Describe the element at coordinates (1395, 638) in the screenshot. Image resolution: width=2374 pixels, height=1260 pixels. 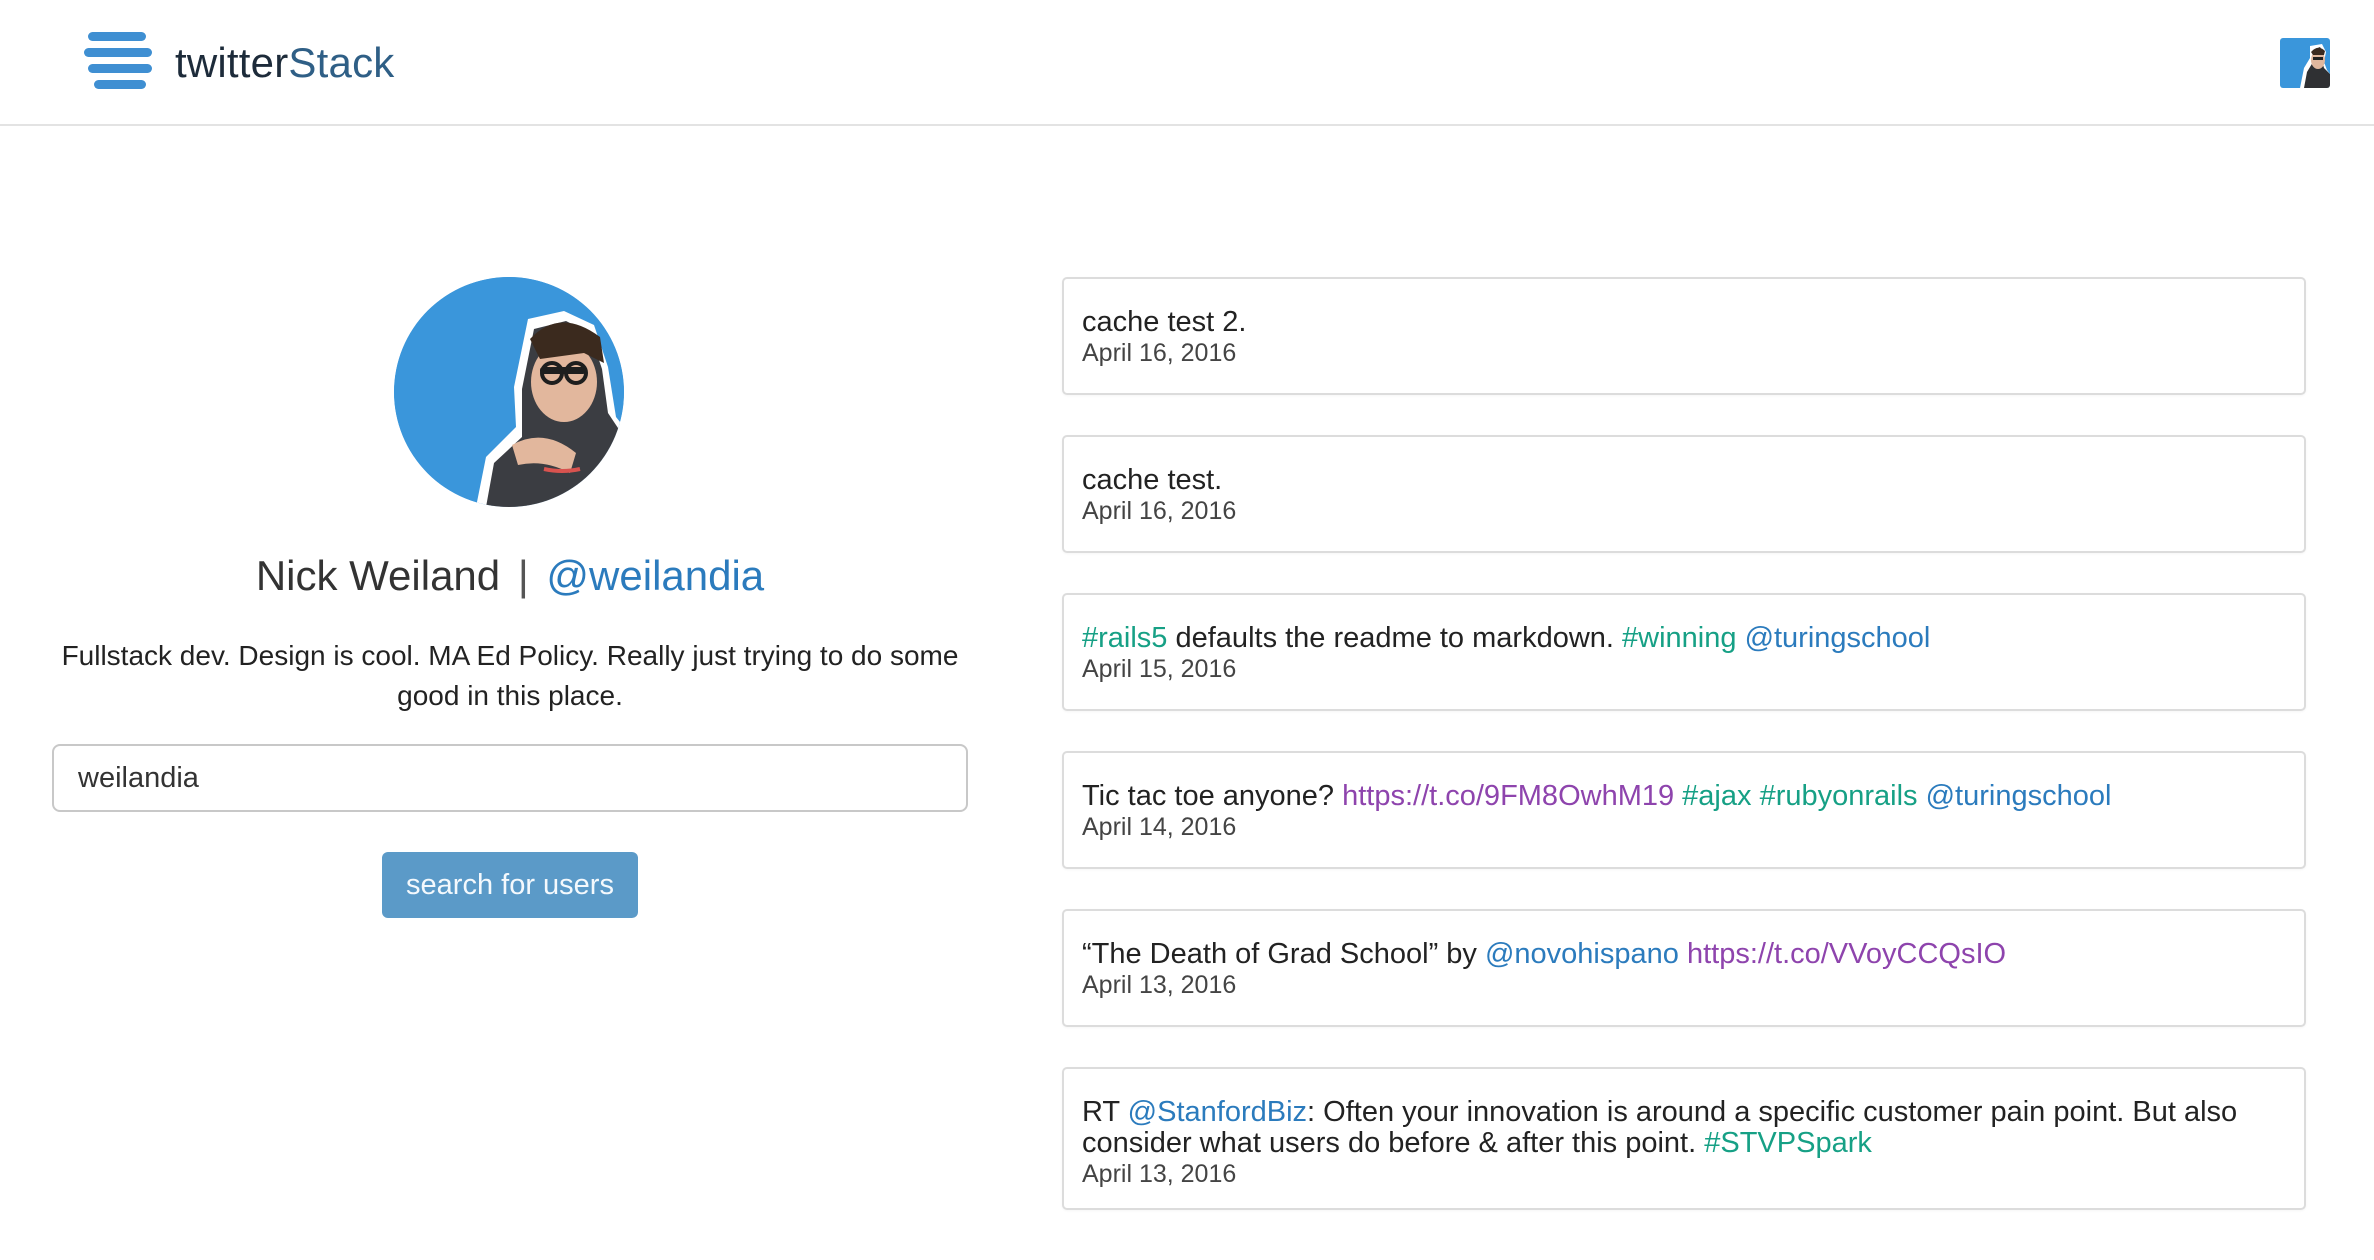
I see `tweet-text-segment: defaults the readme to markdown.` at that location.